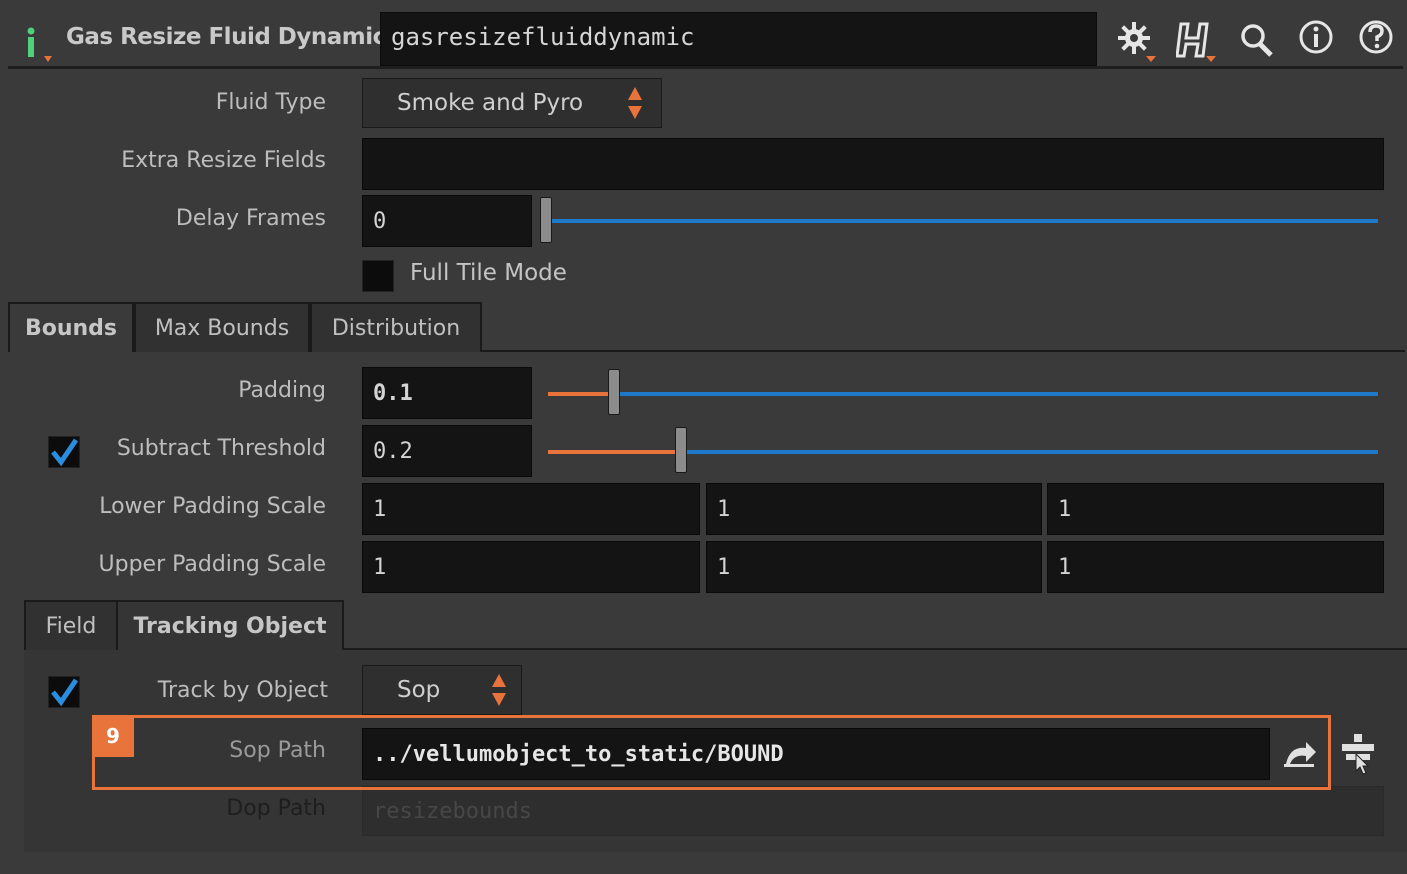 The image size is (1407, 874). Describe the element at coordinates (447, 221) in the screenshot. I see `delay-frames-input: 0` at that location.